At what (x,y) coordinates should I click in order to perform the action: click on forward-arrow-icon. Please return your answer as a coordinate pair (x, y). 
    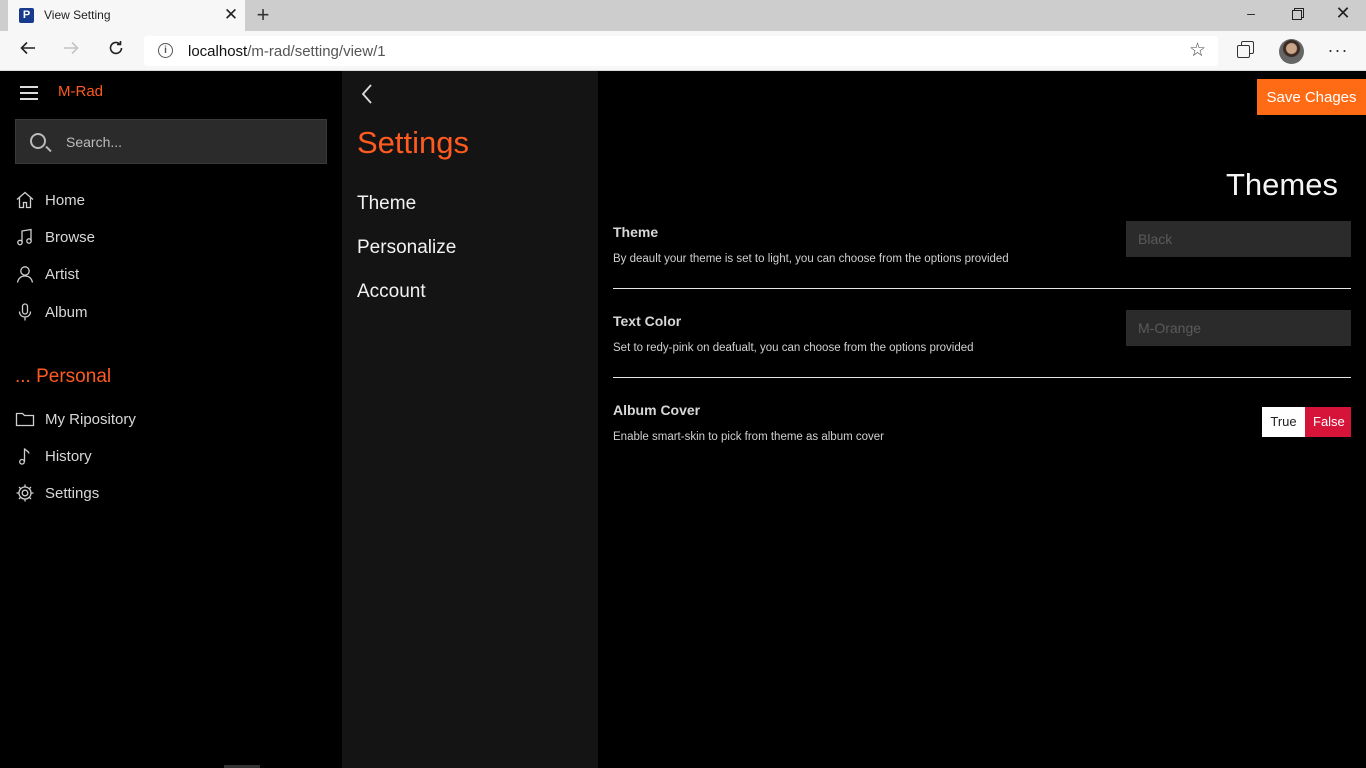
    Looking at the image, I should click on (71, 51).